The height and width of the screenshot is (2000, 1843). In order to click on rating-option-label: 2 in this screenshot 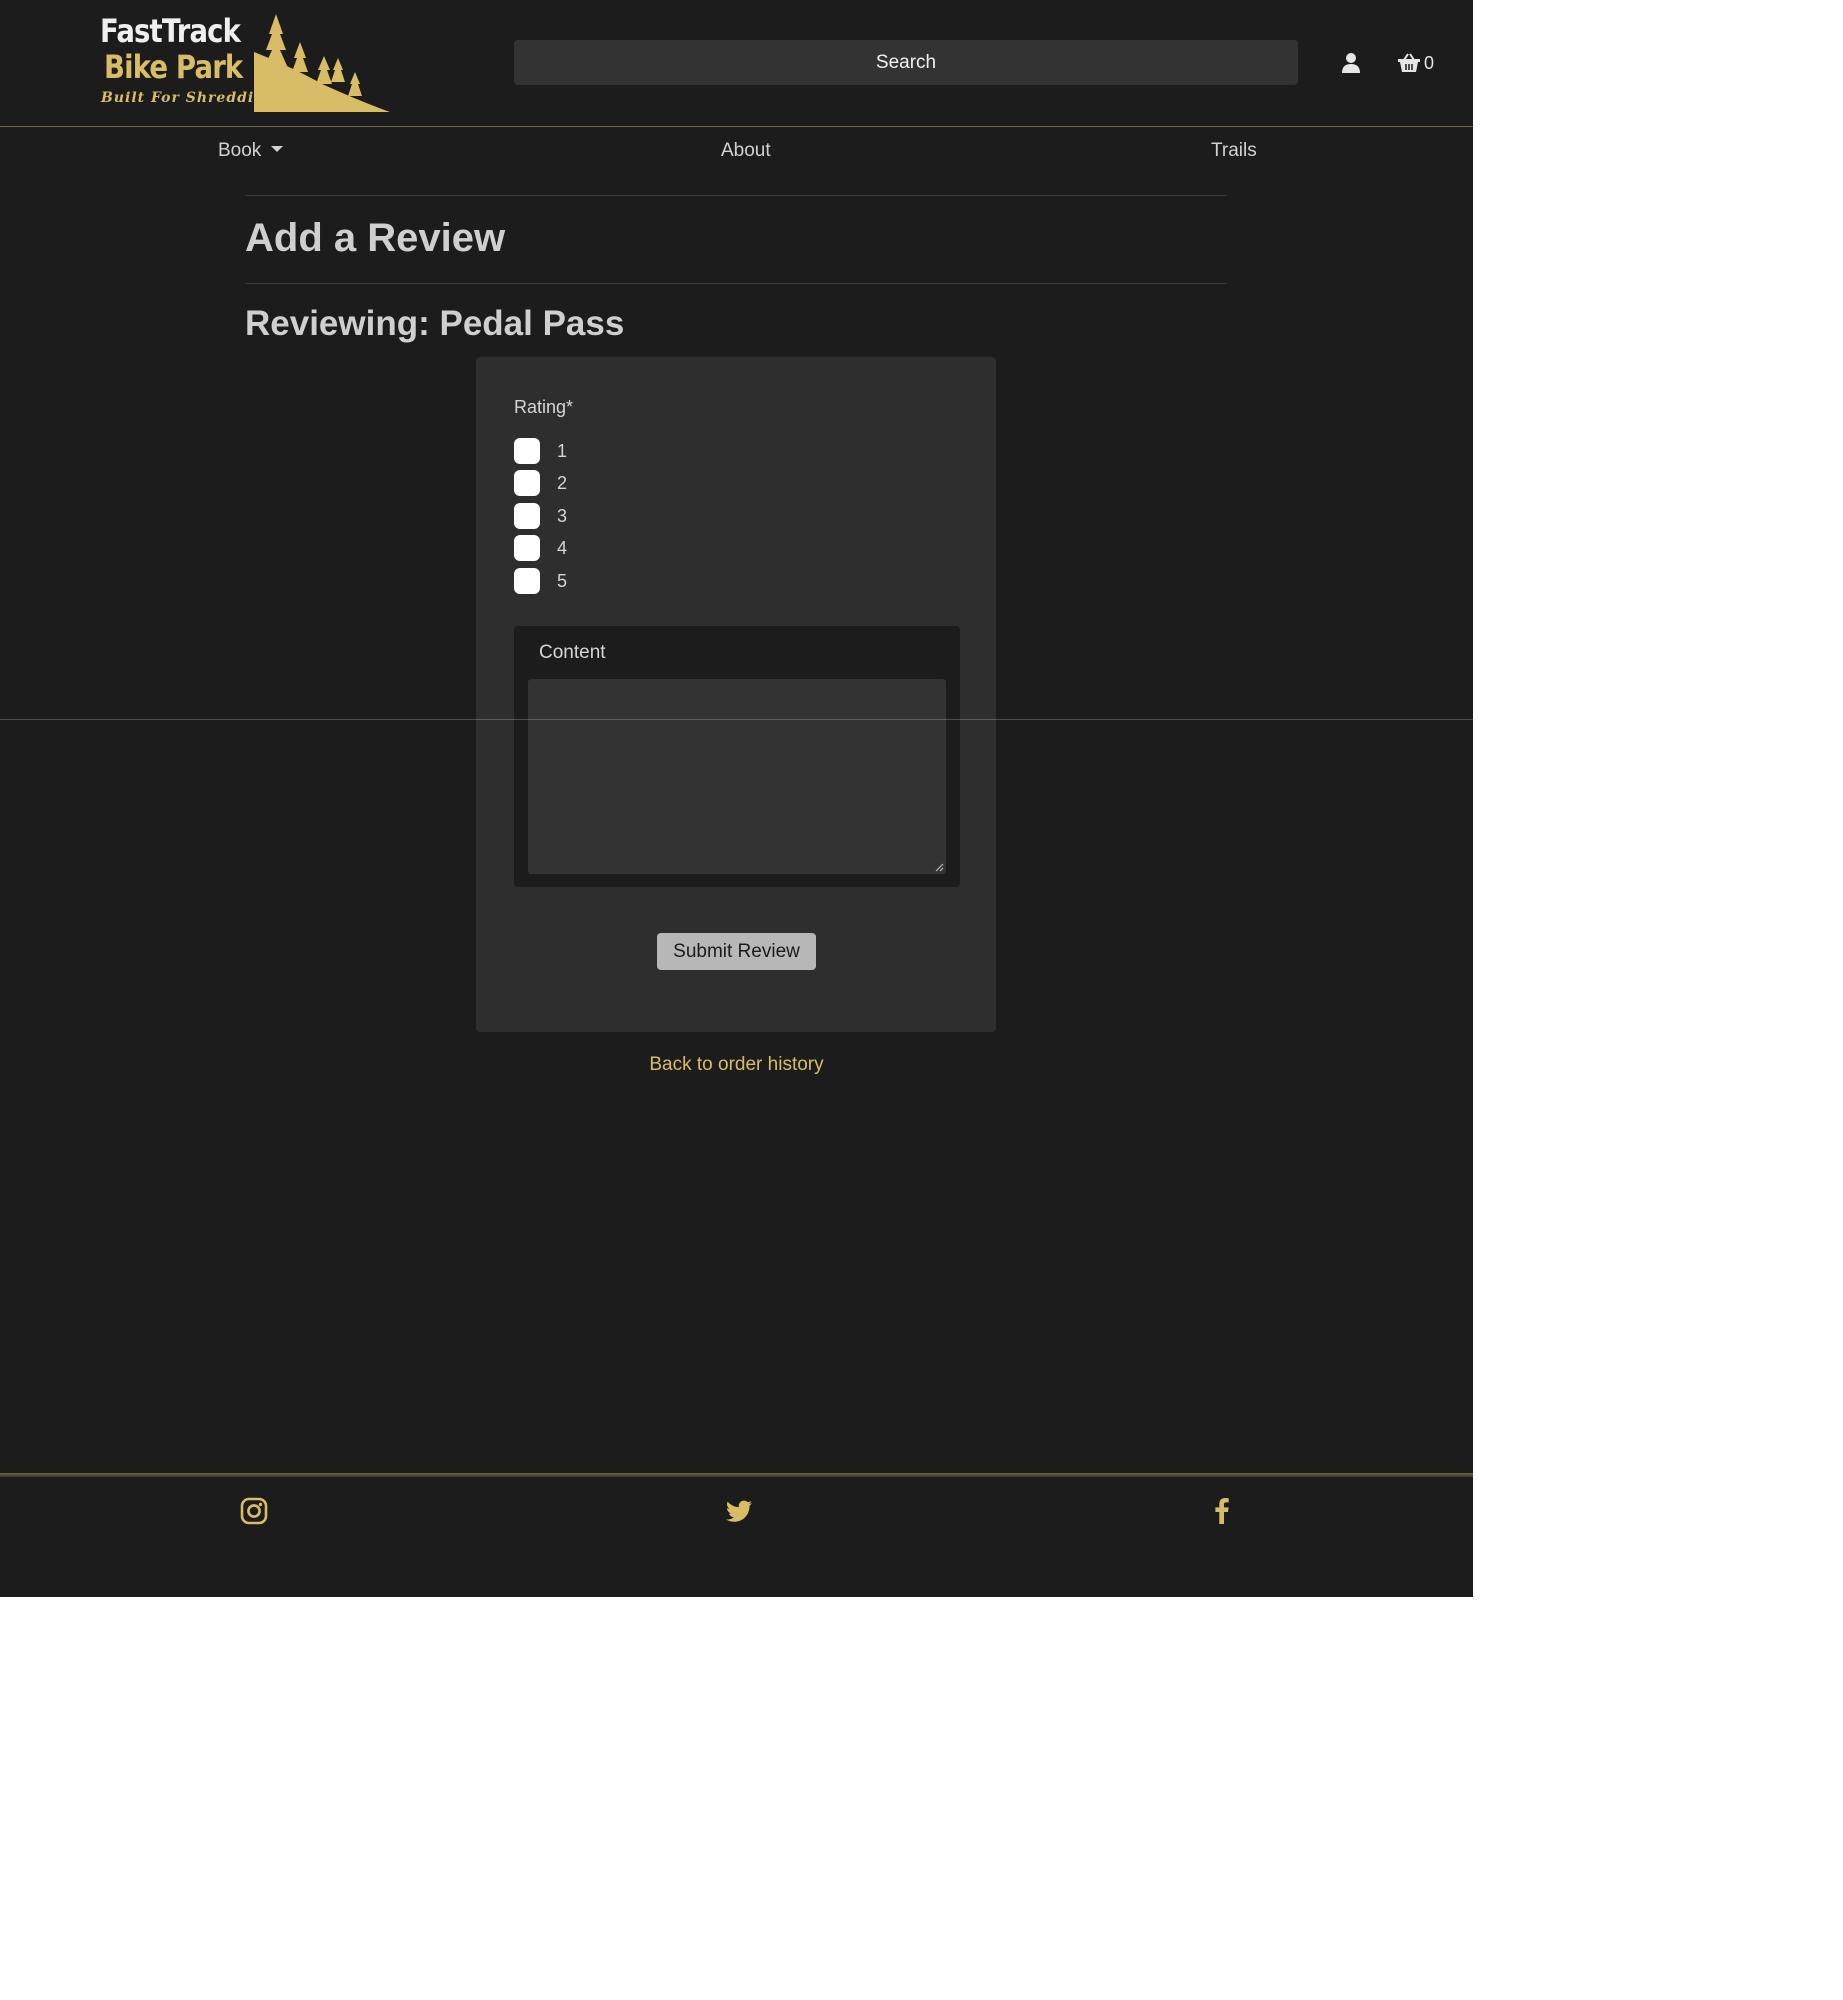, I will do `click(562, 482)`.